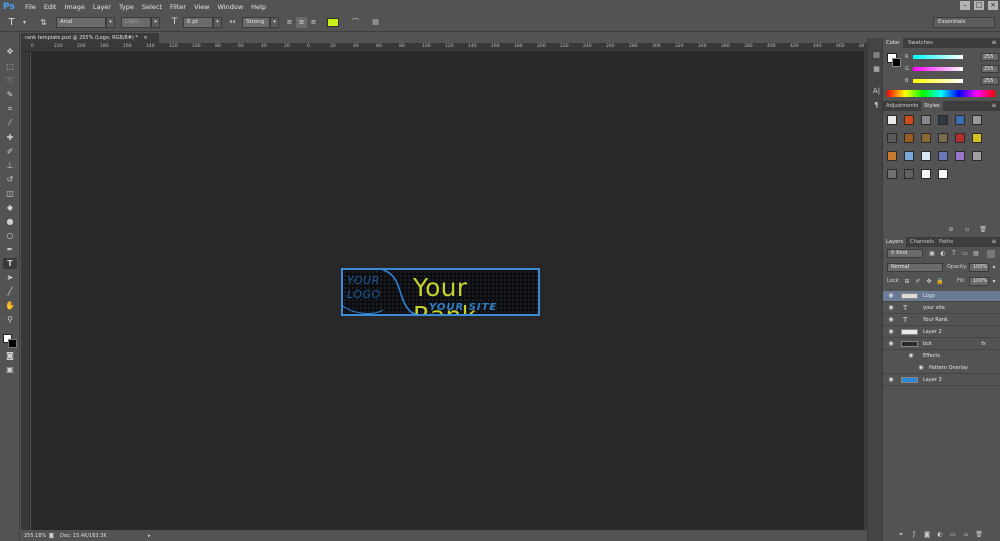  What do you see at coordinates (940, 535) in the screenshot?
I see `new-adjustment-icon: ◐` at bounding box center [940, 535].